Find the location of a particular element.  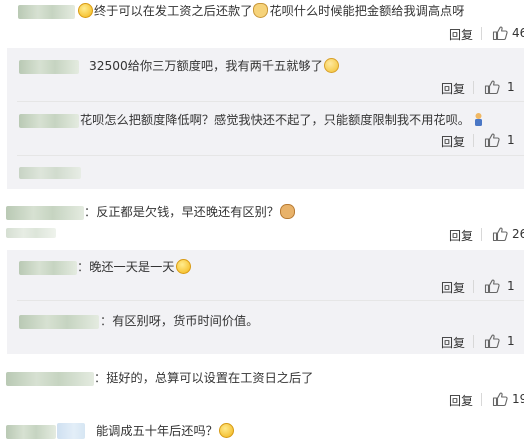

reply-text: ：有区别呀，货币时间价值。 is located at coordinates (179, 321).